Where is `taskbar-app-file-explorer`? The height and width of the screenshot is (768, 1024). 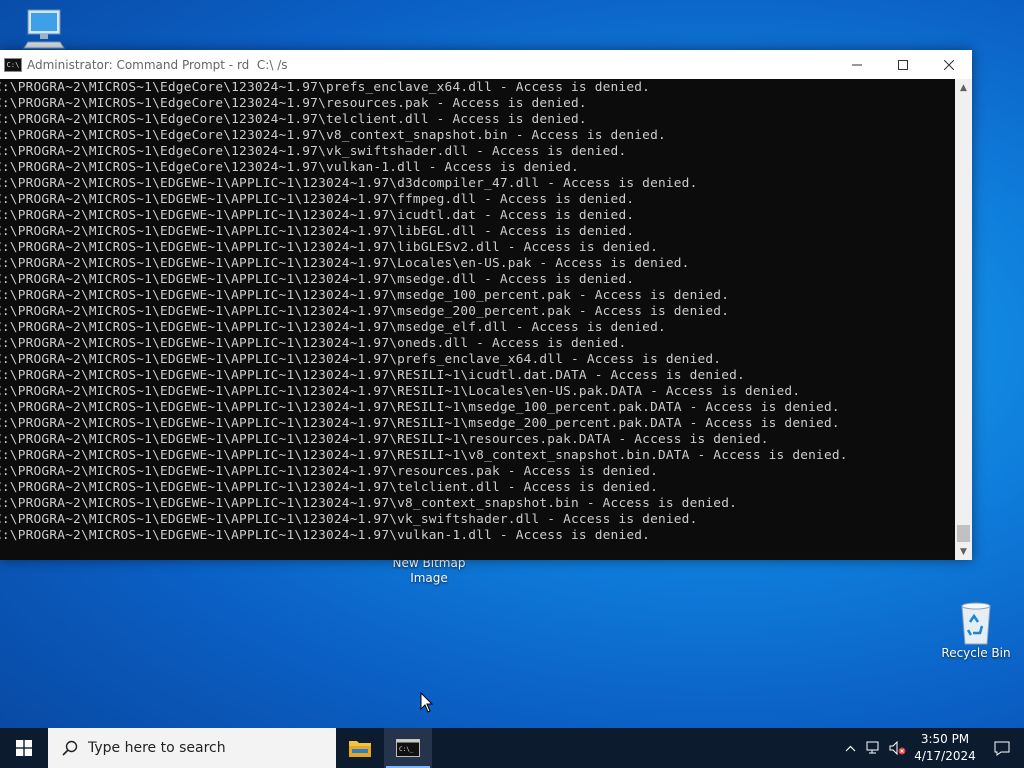
taskbar-app-file-explorer is located at coordinates (360, 748).